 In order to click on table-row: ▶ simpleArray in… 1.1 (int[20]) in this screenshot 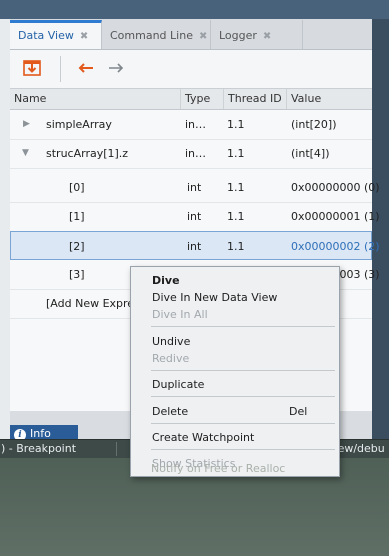, I will do `click(191, 125)`.